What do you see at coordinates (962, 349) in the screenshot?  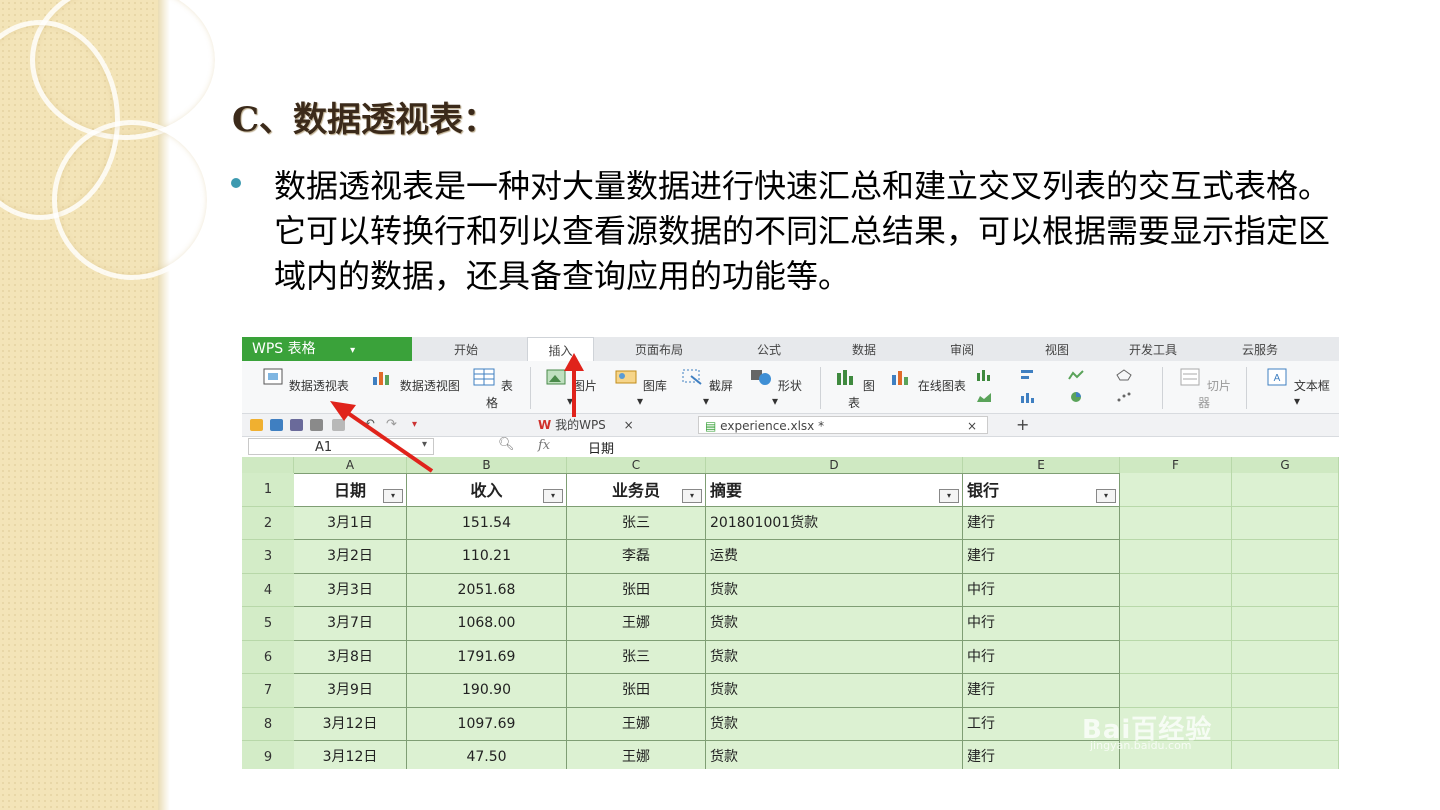 I see `tab-review: 审阅` at bounding box center [962, 349].